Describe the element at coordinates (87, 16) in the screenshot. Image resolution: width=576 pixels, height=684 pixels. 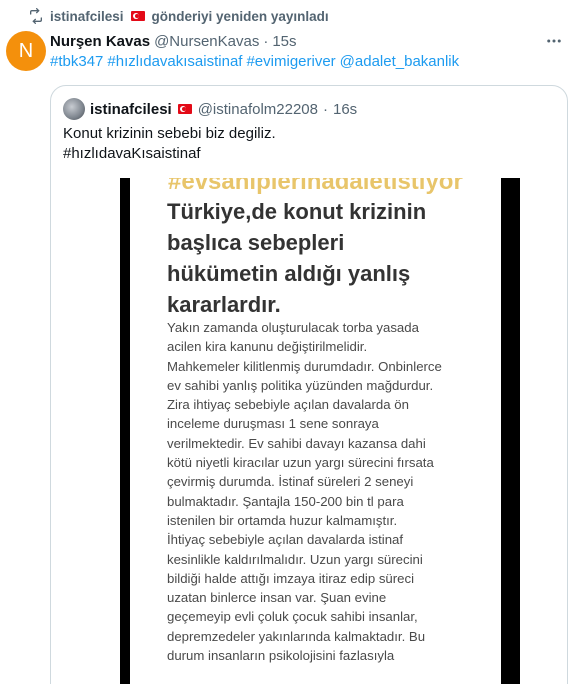
I see `repost-username: istinafcilesi` at that location.